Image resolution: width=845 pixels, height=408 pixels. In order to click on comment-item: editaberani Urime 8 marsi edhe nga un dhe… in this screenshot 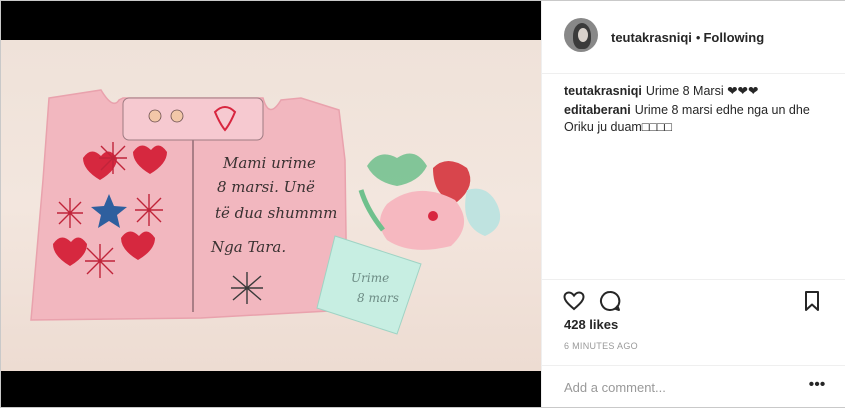, I will do `click(696, 119)`.